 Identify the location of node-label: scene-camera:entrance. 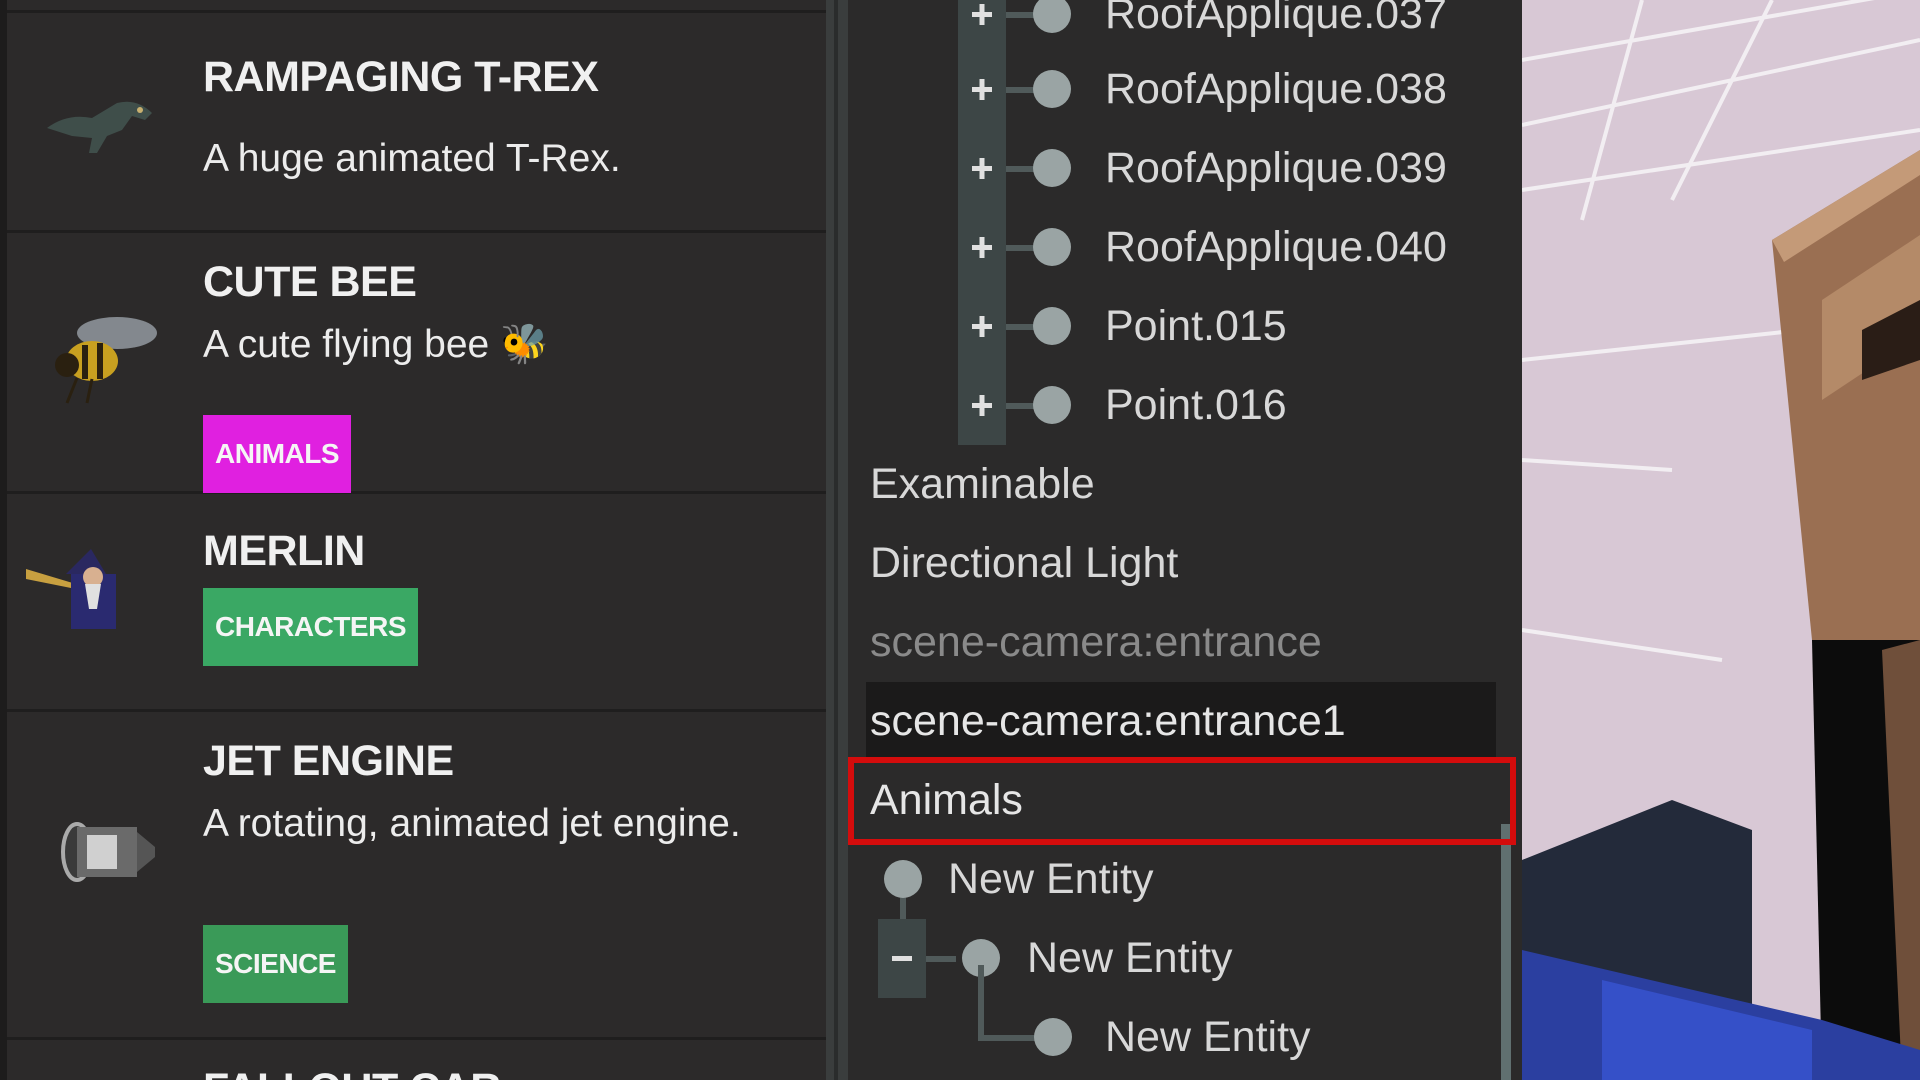
(1096, 642).